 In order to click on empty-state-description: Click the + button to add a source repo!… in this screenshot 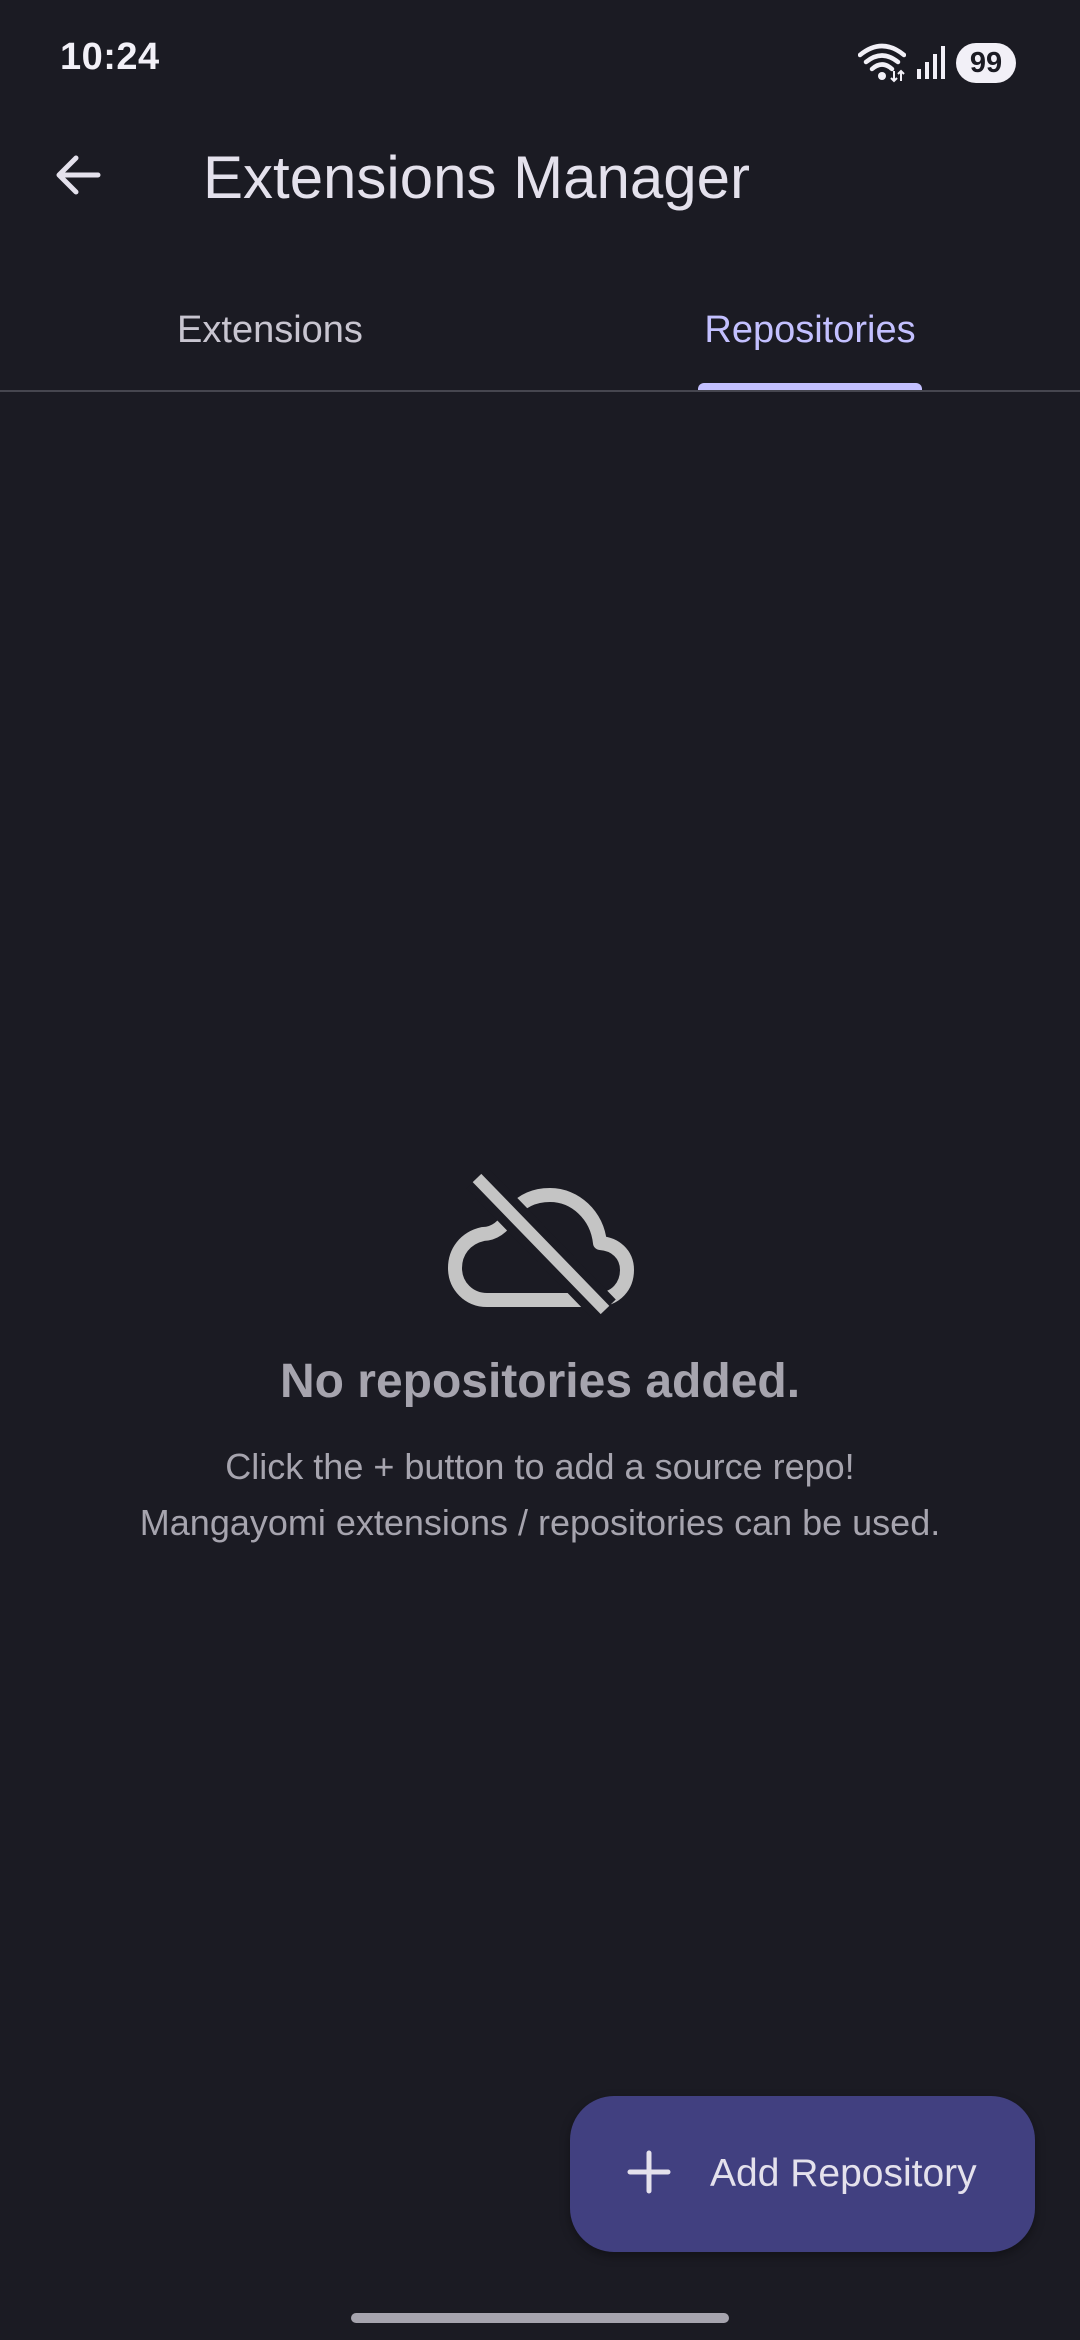, I will do `click(540, 1495)`.